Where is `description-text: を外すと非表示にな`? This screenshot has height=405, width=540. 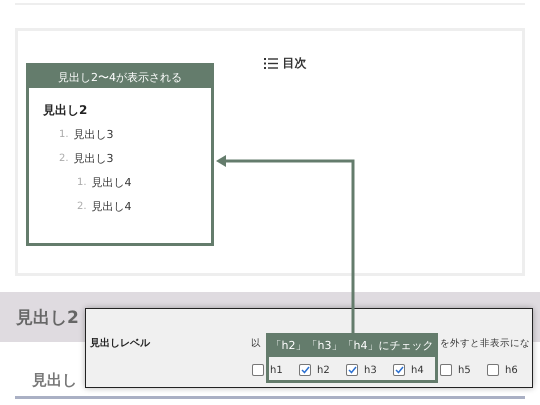
description-text: を外すと非表示にな is located at coordinates (485, 343).